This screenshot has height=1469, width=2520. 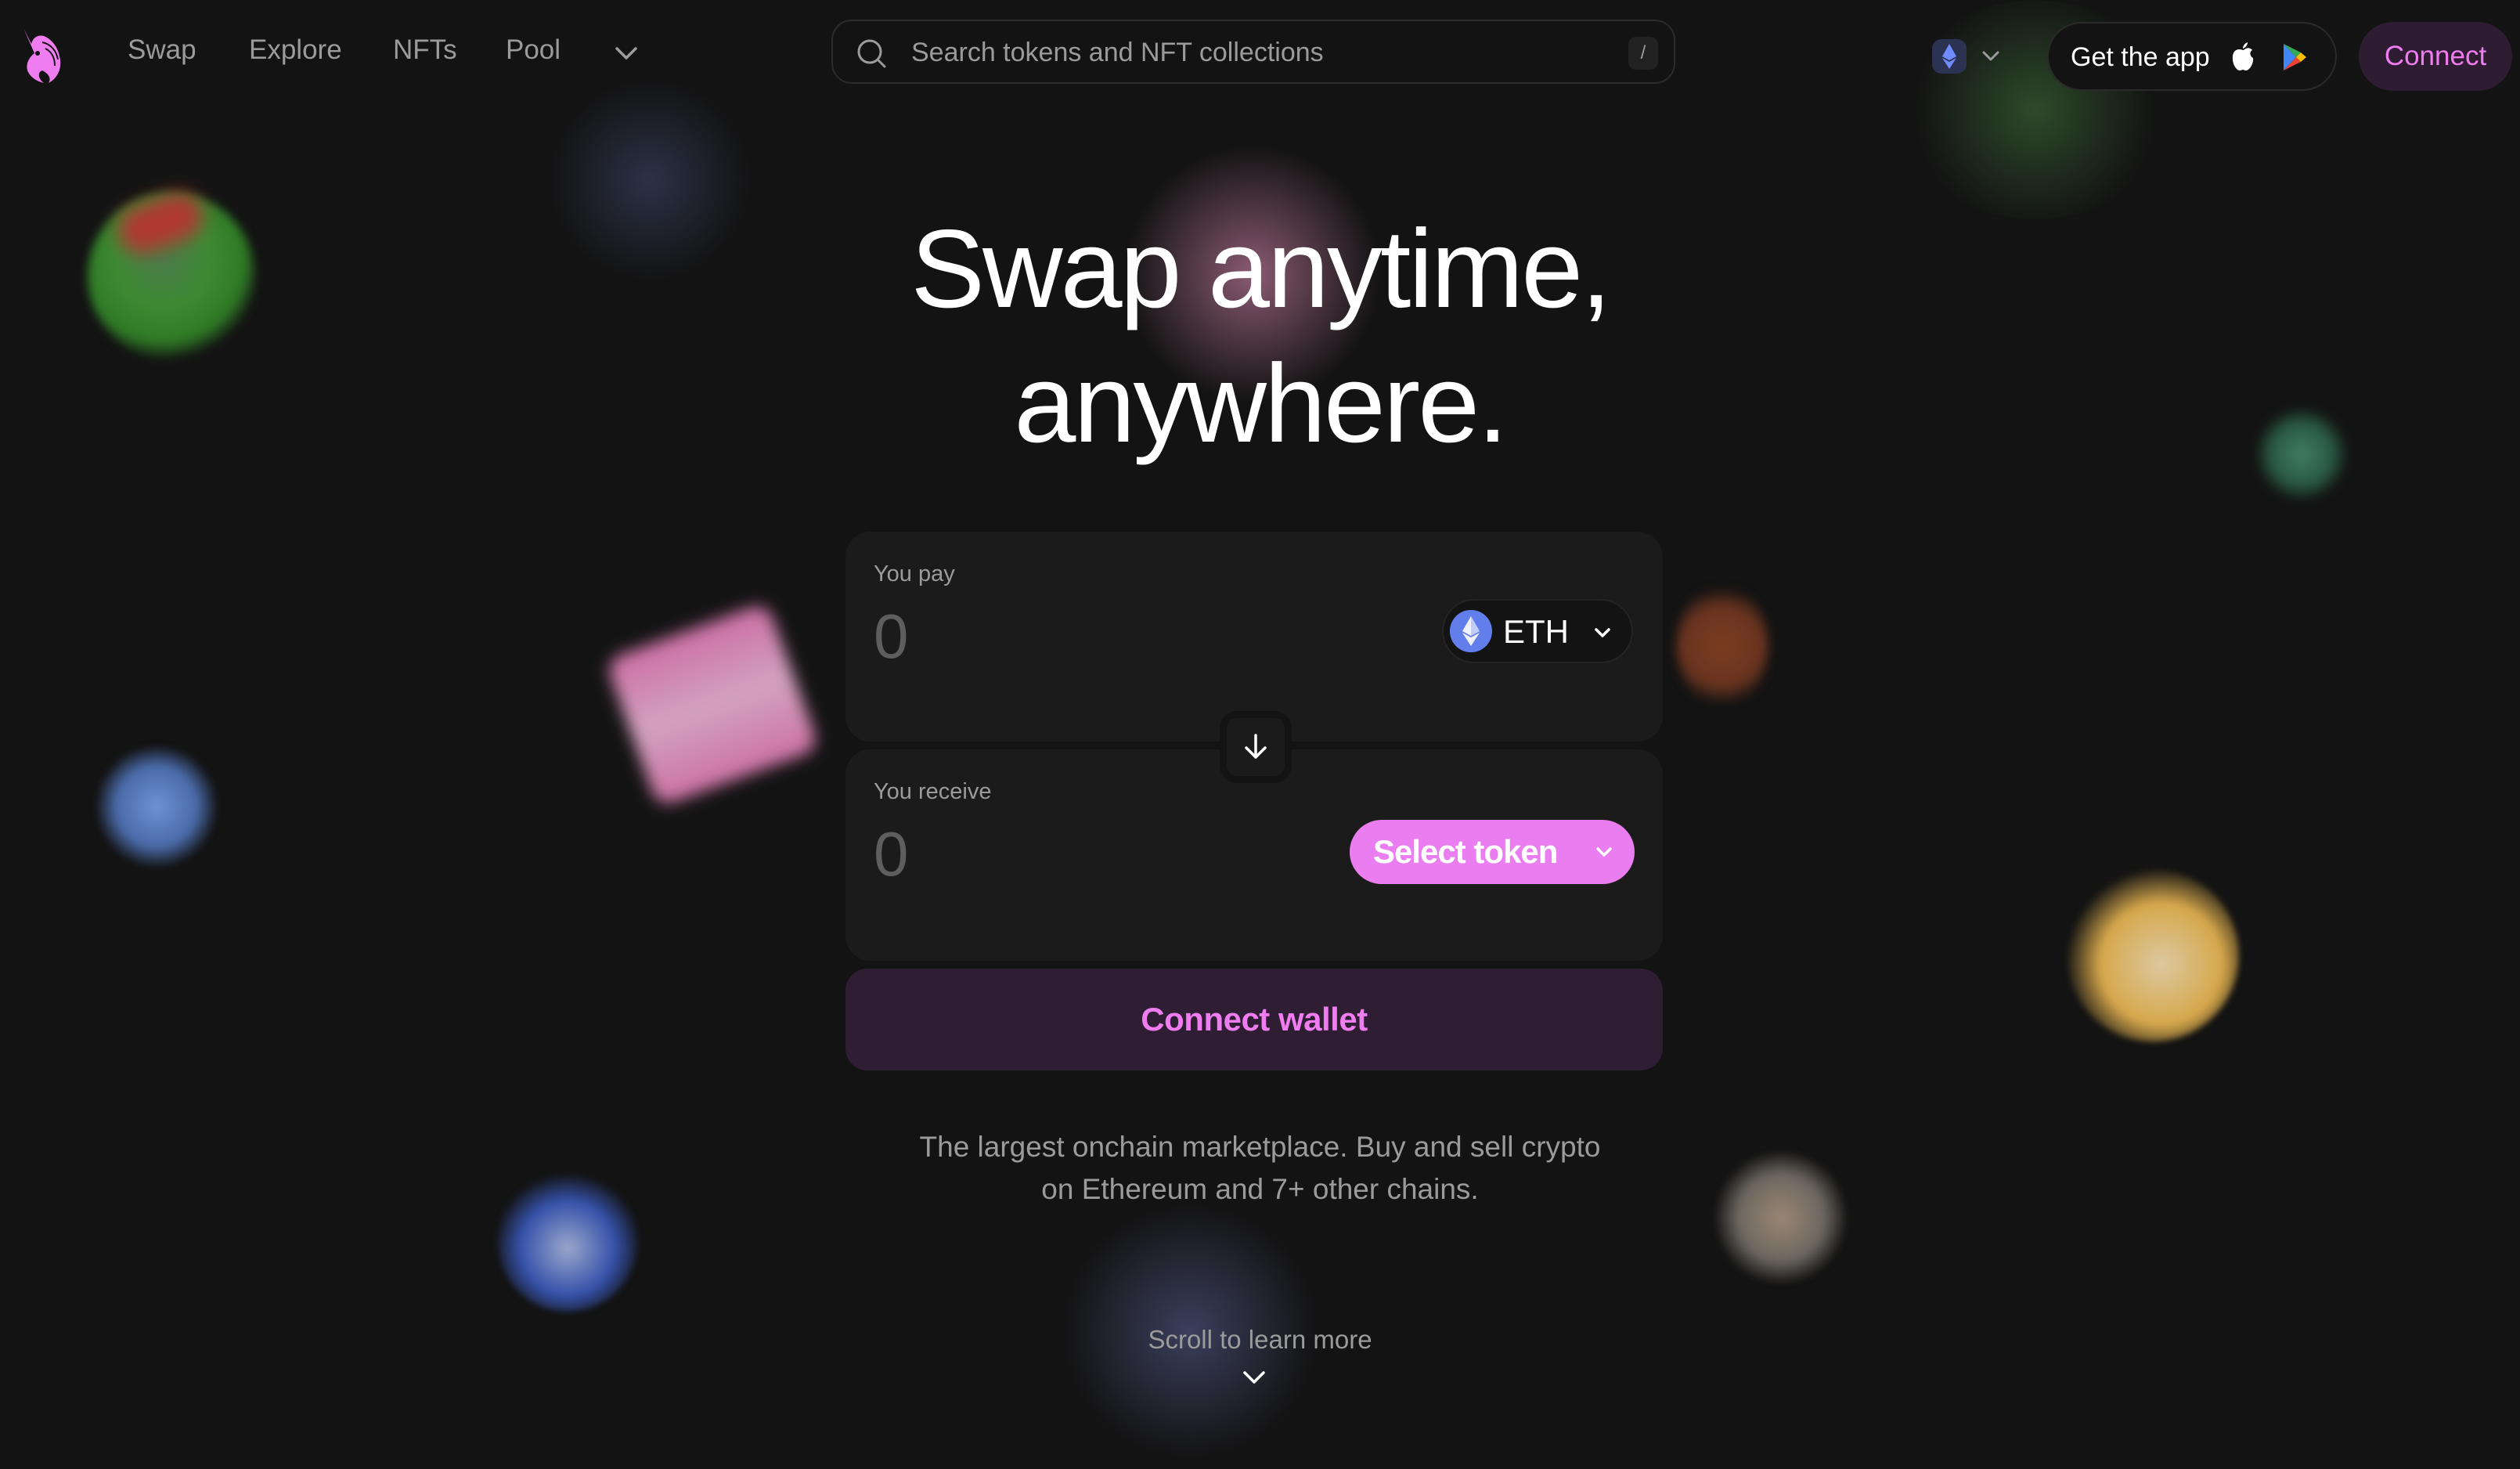 What do you see at coordinates (914, 574) in the screenshot?
I see `pay-label: You pay` at bounding box center [914, 574].